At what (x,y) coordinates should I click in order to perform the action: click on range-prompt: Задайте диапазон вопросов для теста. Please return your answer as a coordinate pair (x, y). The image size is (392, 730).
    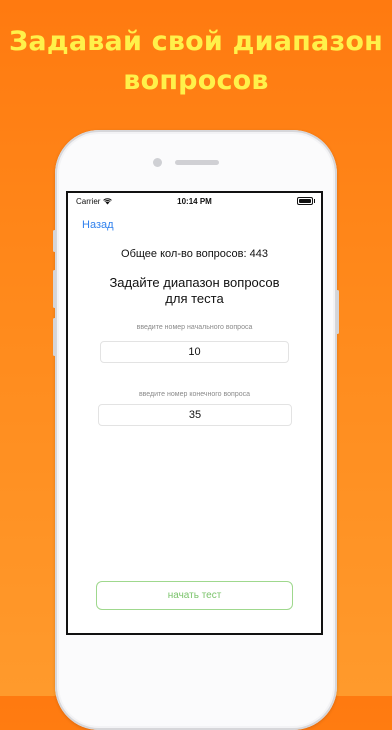
    Looking at the image, I should click on (194, 291).